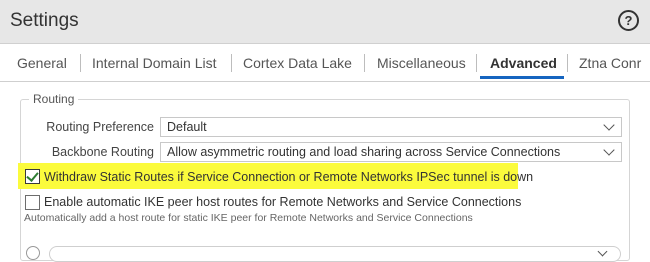  I want to click on routing-preference-label: Routing Preference, so click(100, 127).